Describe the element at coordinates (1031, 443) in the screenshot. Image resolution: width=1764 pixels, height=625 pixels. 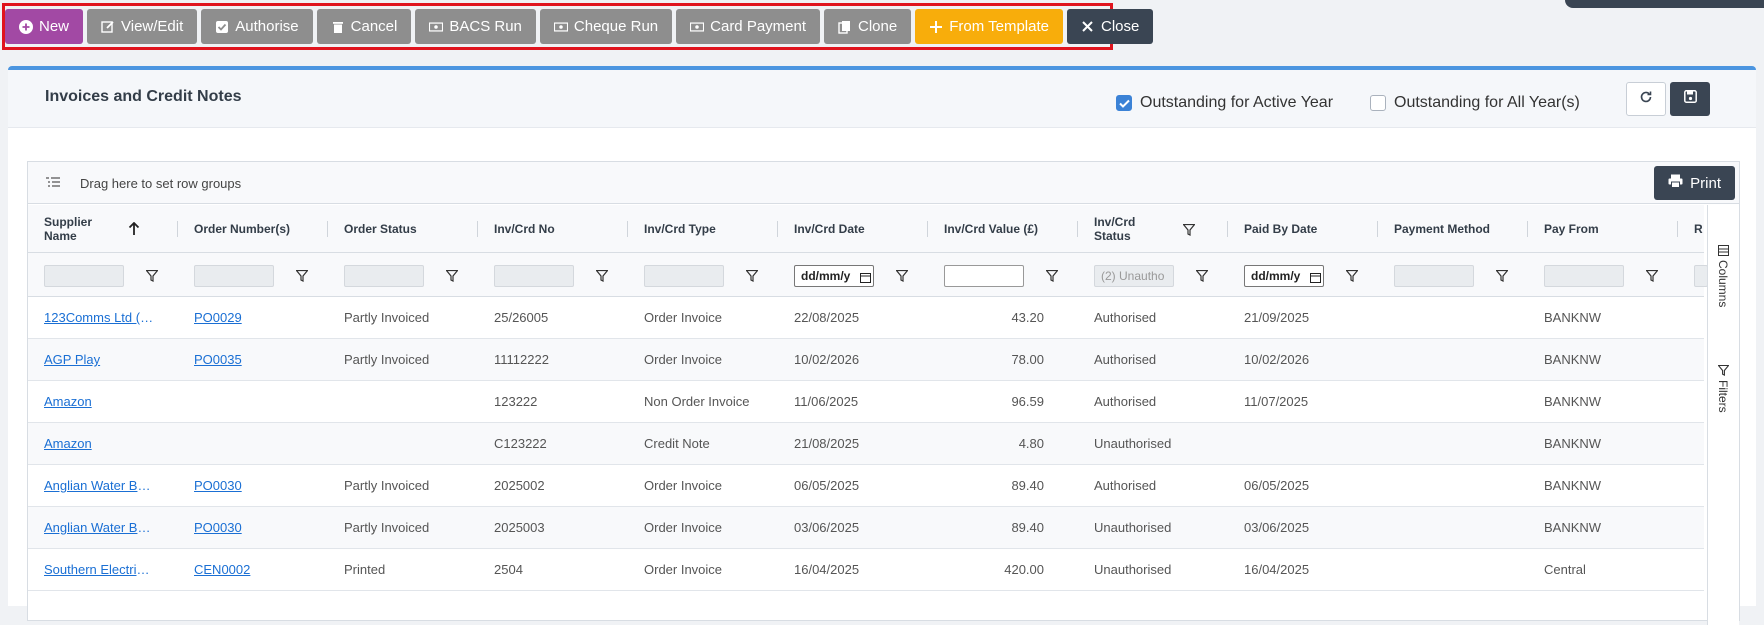
I see `cell-inv-value: 4.80` at that location.